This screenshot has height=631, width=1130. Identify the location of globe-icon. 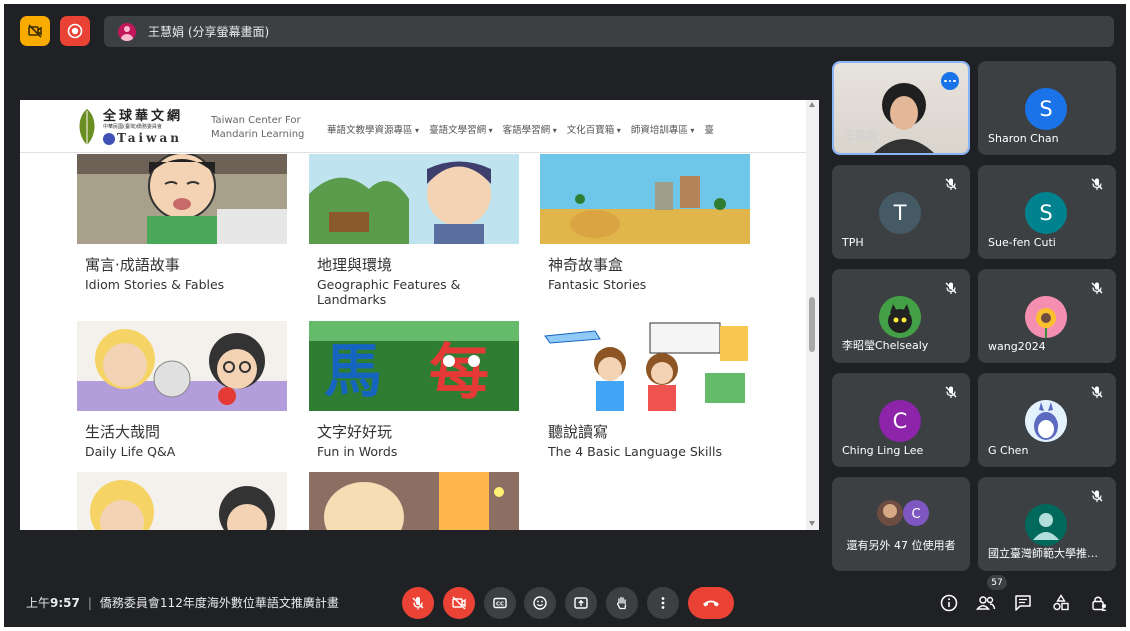
(109, 139).